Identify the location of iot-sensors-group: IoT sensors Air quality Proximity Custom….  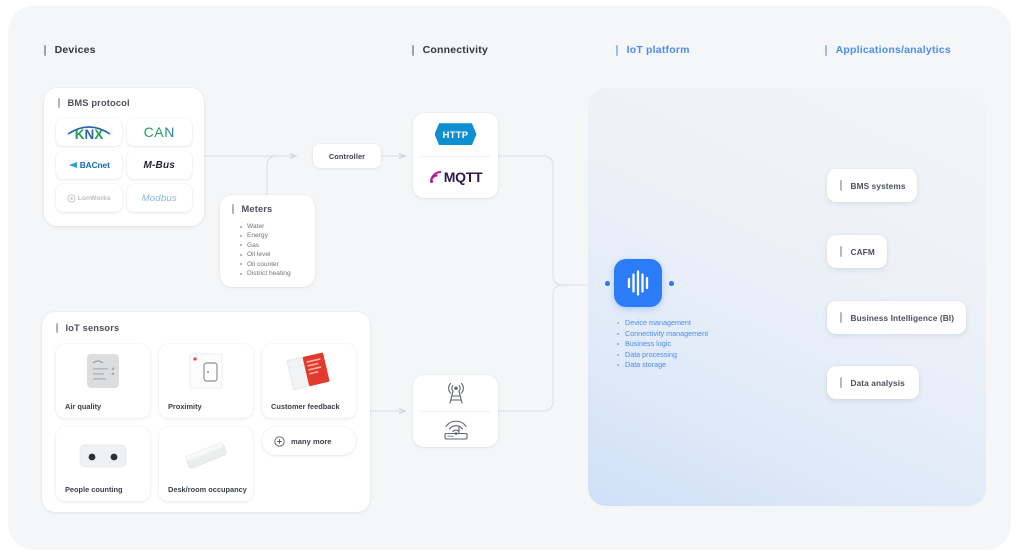
(206, 412).